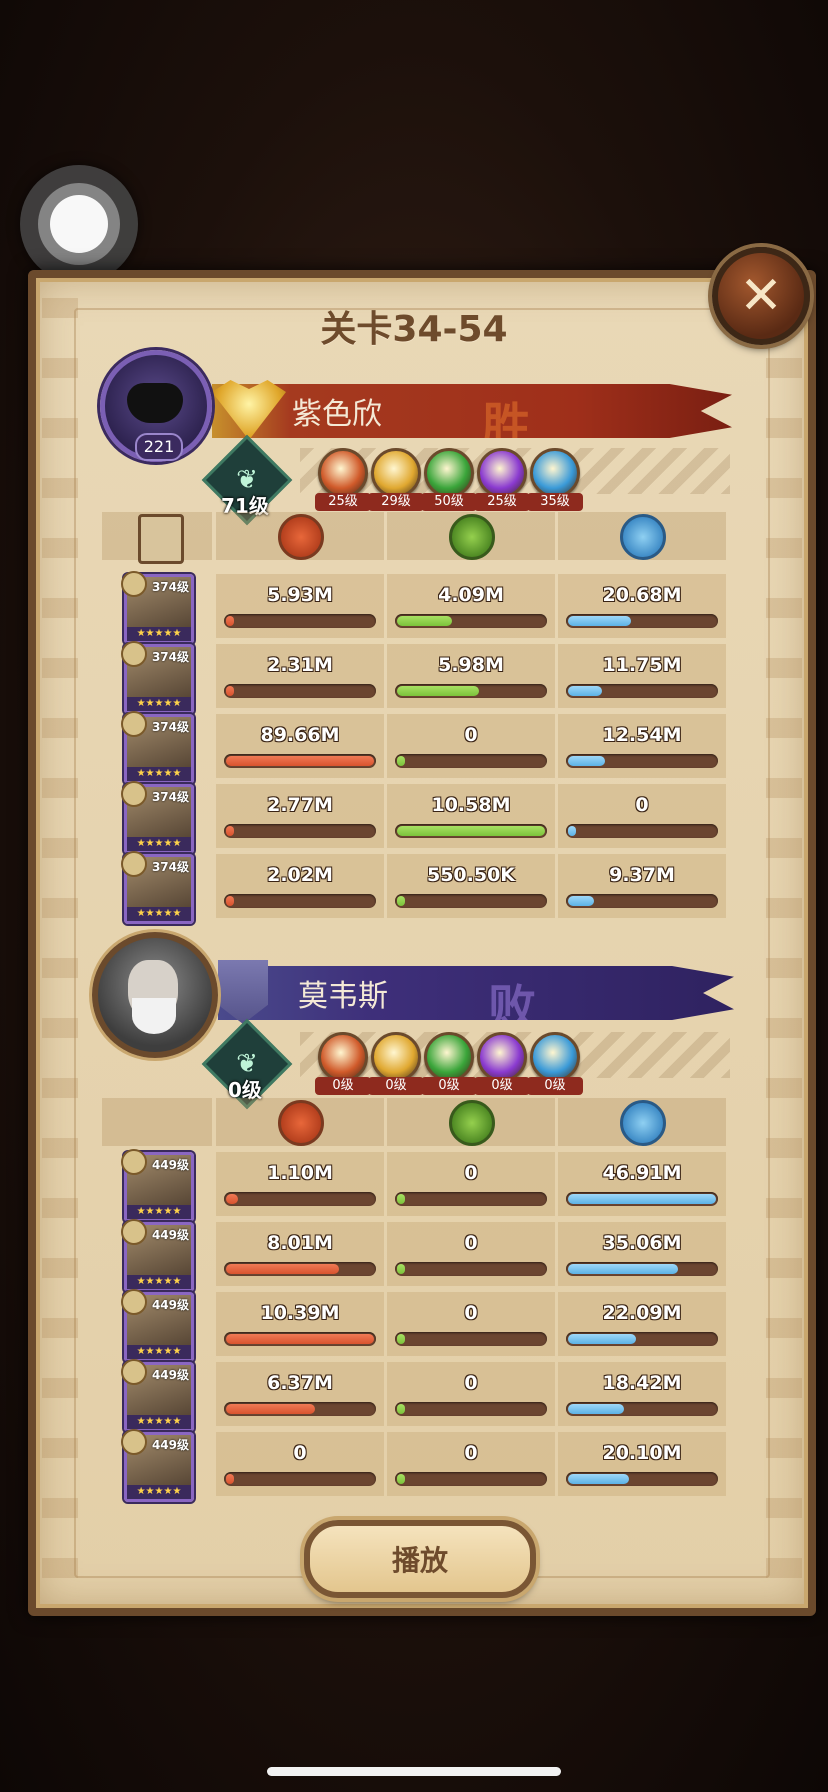  I want to click on heart-hands-icon, so click(155, 403).